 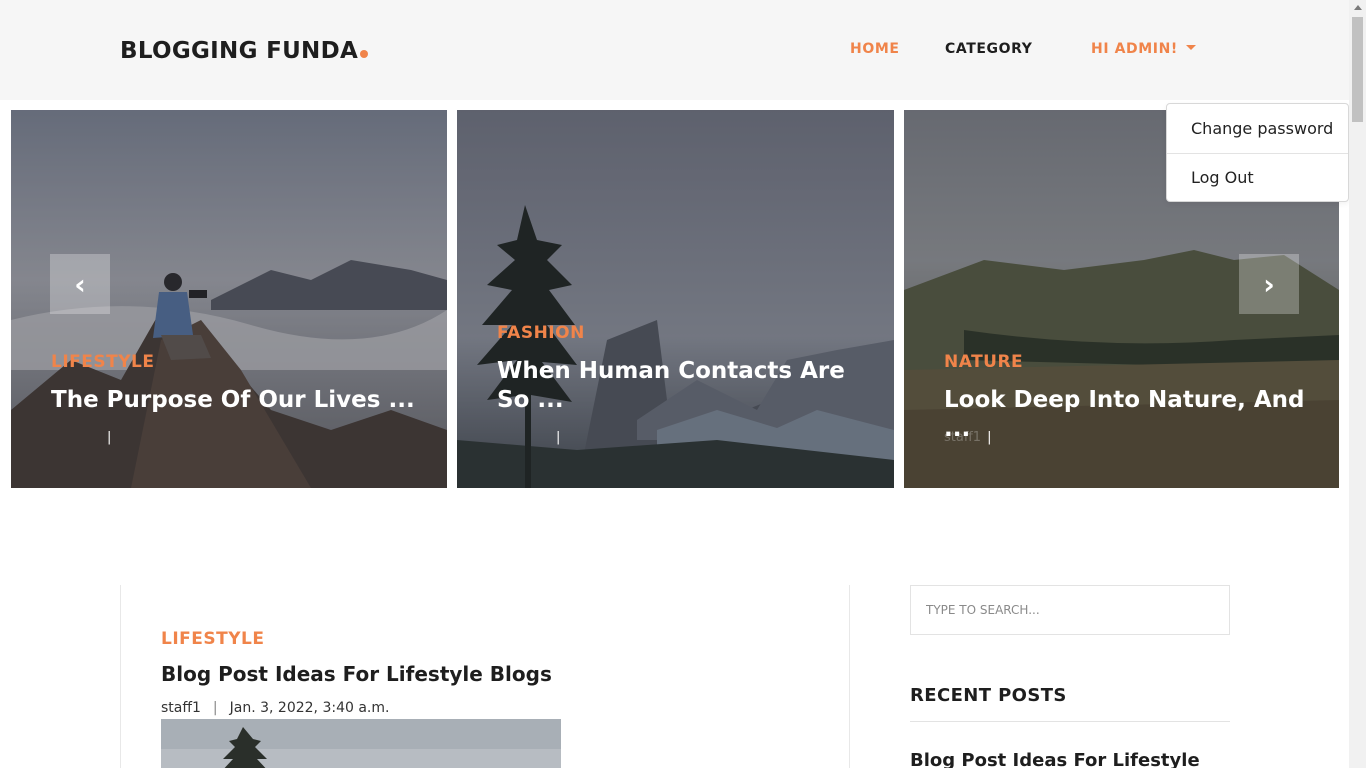 What do you see at coordinates (1134, 49) in the screenshot?
I see `admin-label: HI ADMIN!` at bounding box center [1134, 49].